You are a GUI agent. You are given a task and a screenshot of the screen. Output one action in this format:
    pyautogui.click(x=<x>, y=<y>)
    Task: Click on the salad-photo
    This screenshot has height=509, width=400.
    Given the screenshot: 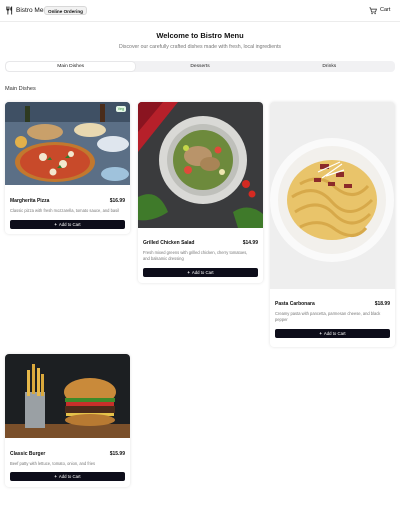 What is the action you would take?
    pyautogui.click(x=200, y=165)
    